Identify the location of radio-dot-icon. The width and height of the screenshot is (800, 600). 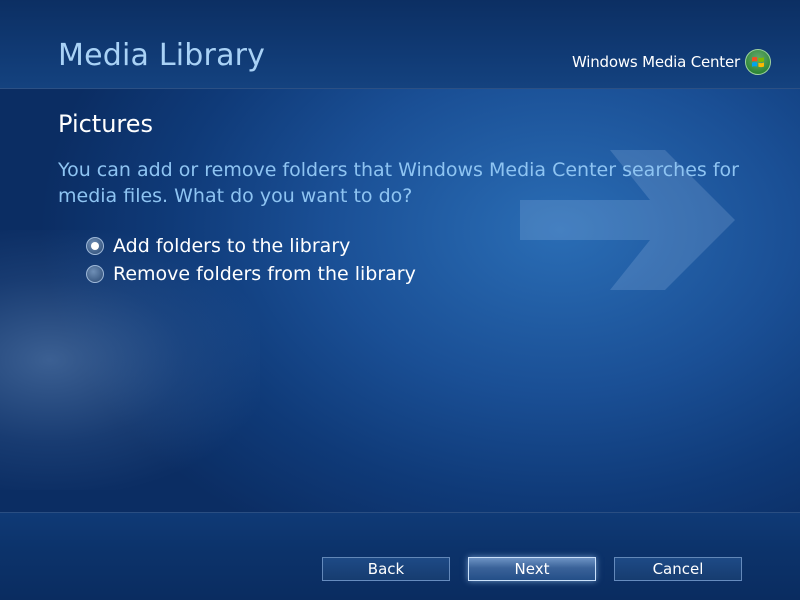
(95, 246).